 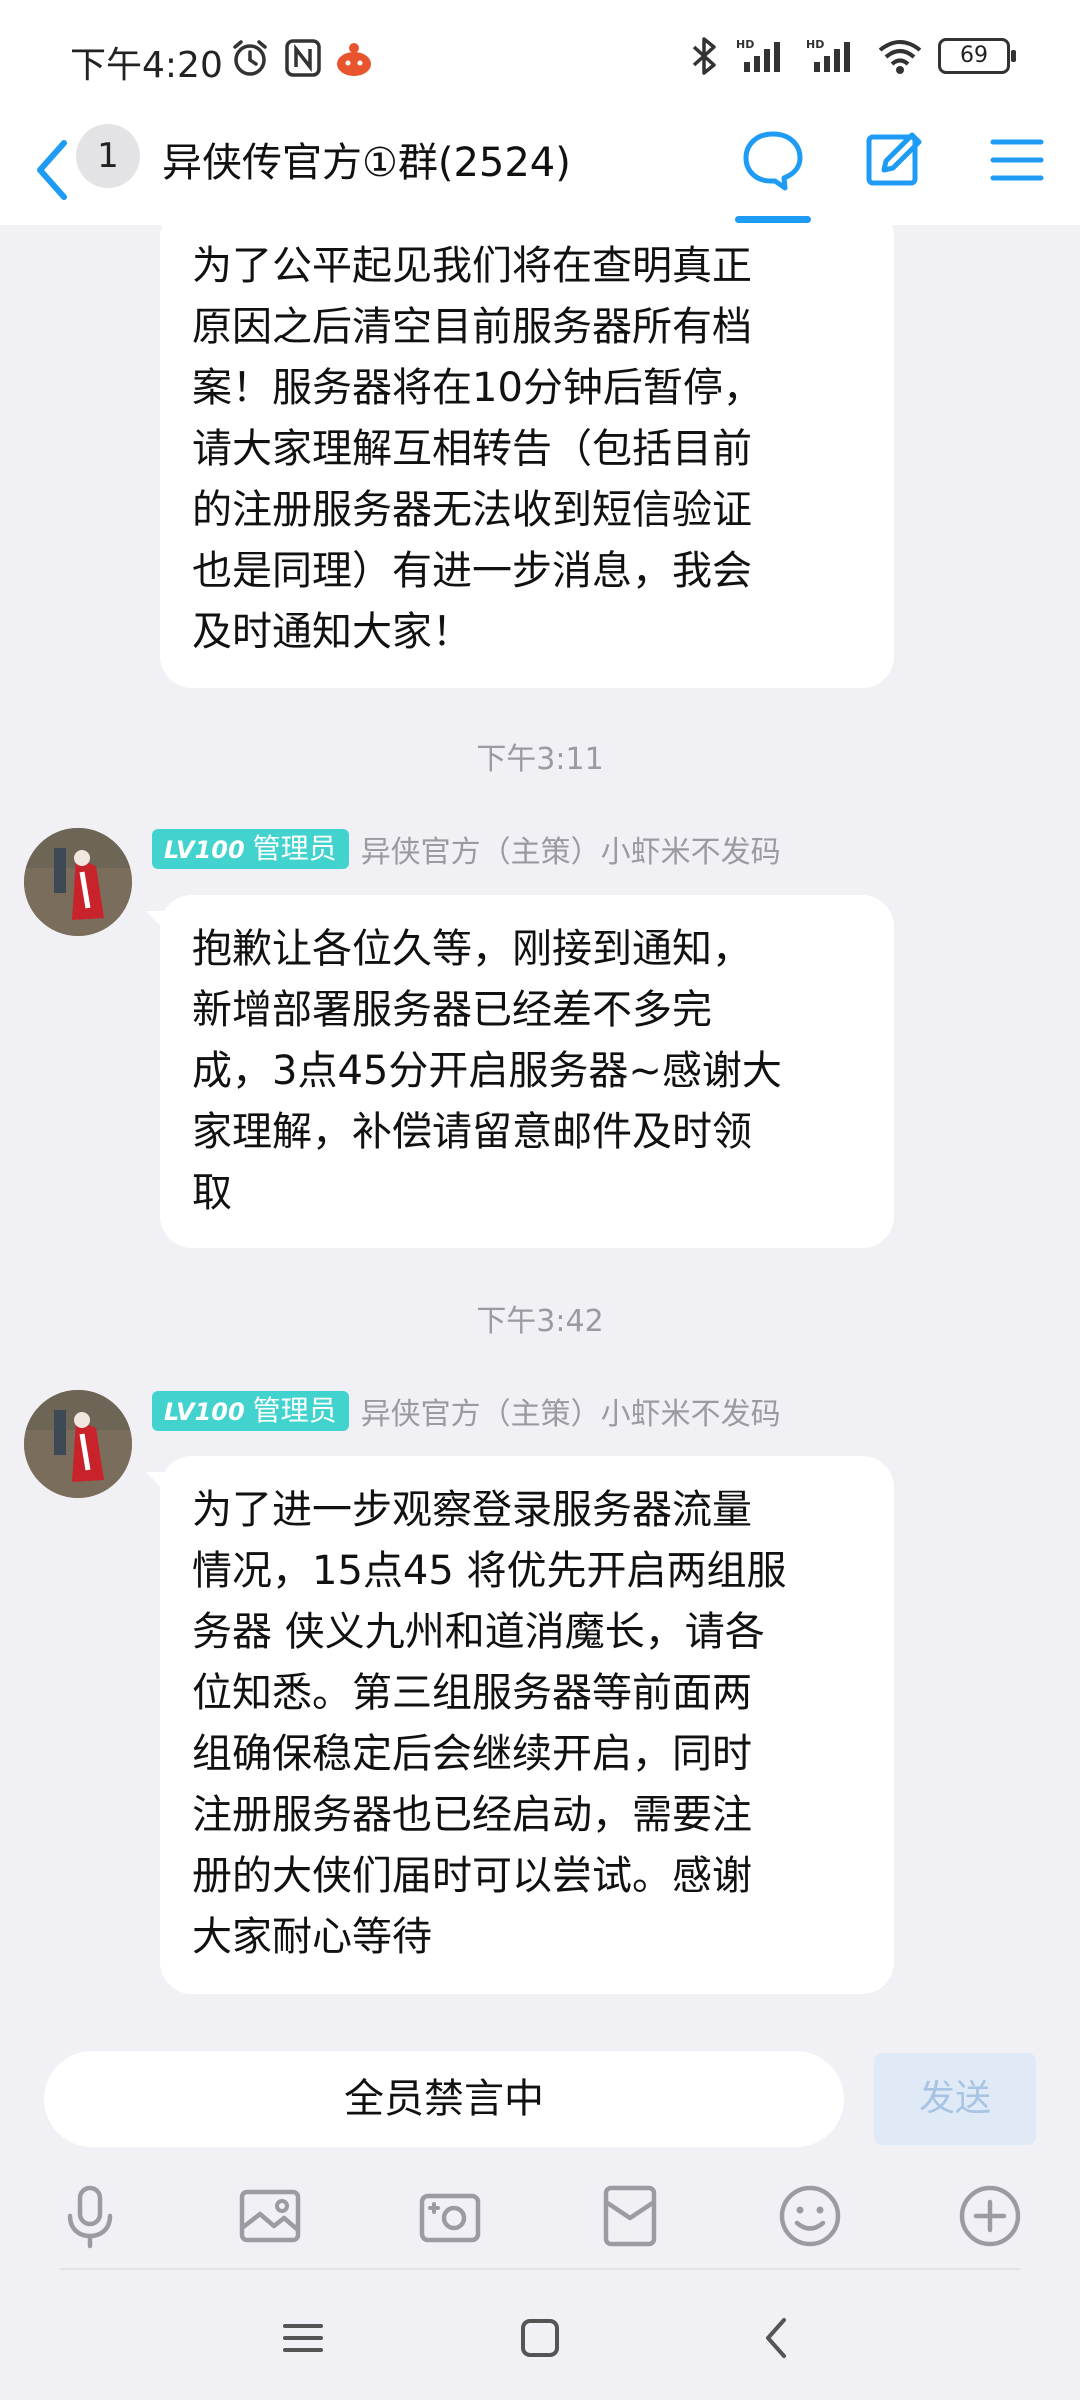 What do you see at coordinates (773, 219) in the screenshot?
I see `active-tab-indicator-layer` at bounding box center [773, 219].